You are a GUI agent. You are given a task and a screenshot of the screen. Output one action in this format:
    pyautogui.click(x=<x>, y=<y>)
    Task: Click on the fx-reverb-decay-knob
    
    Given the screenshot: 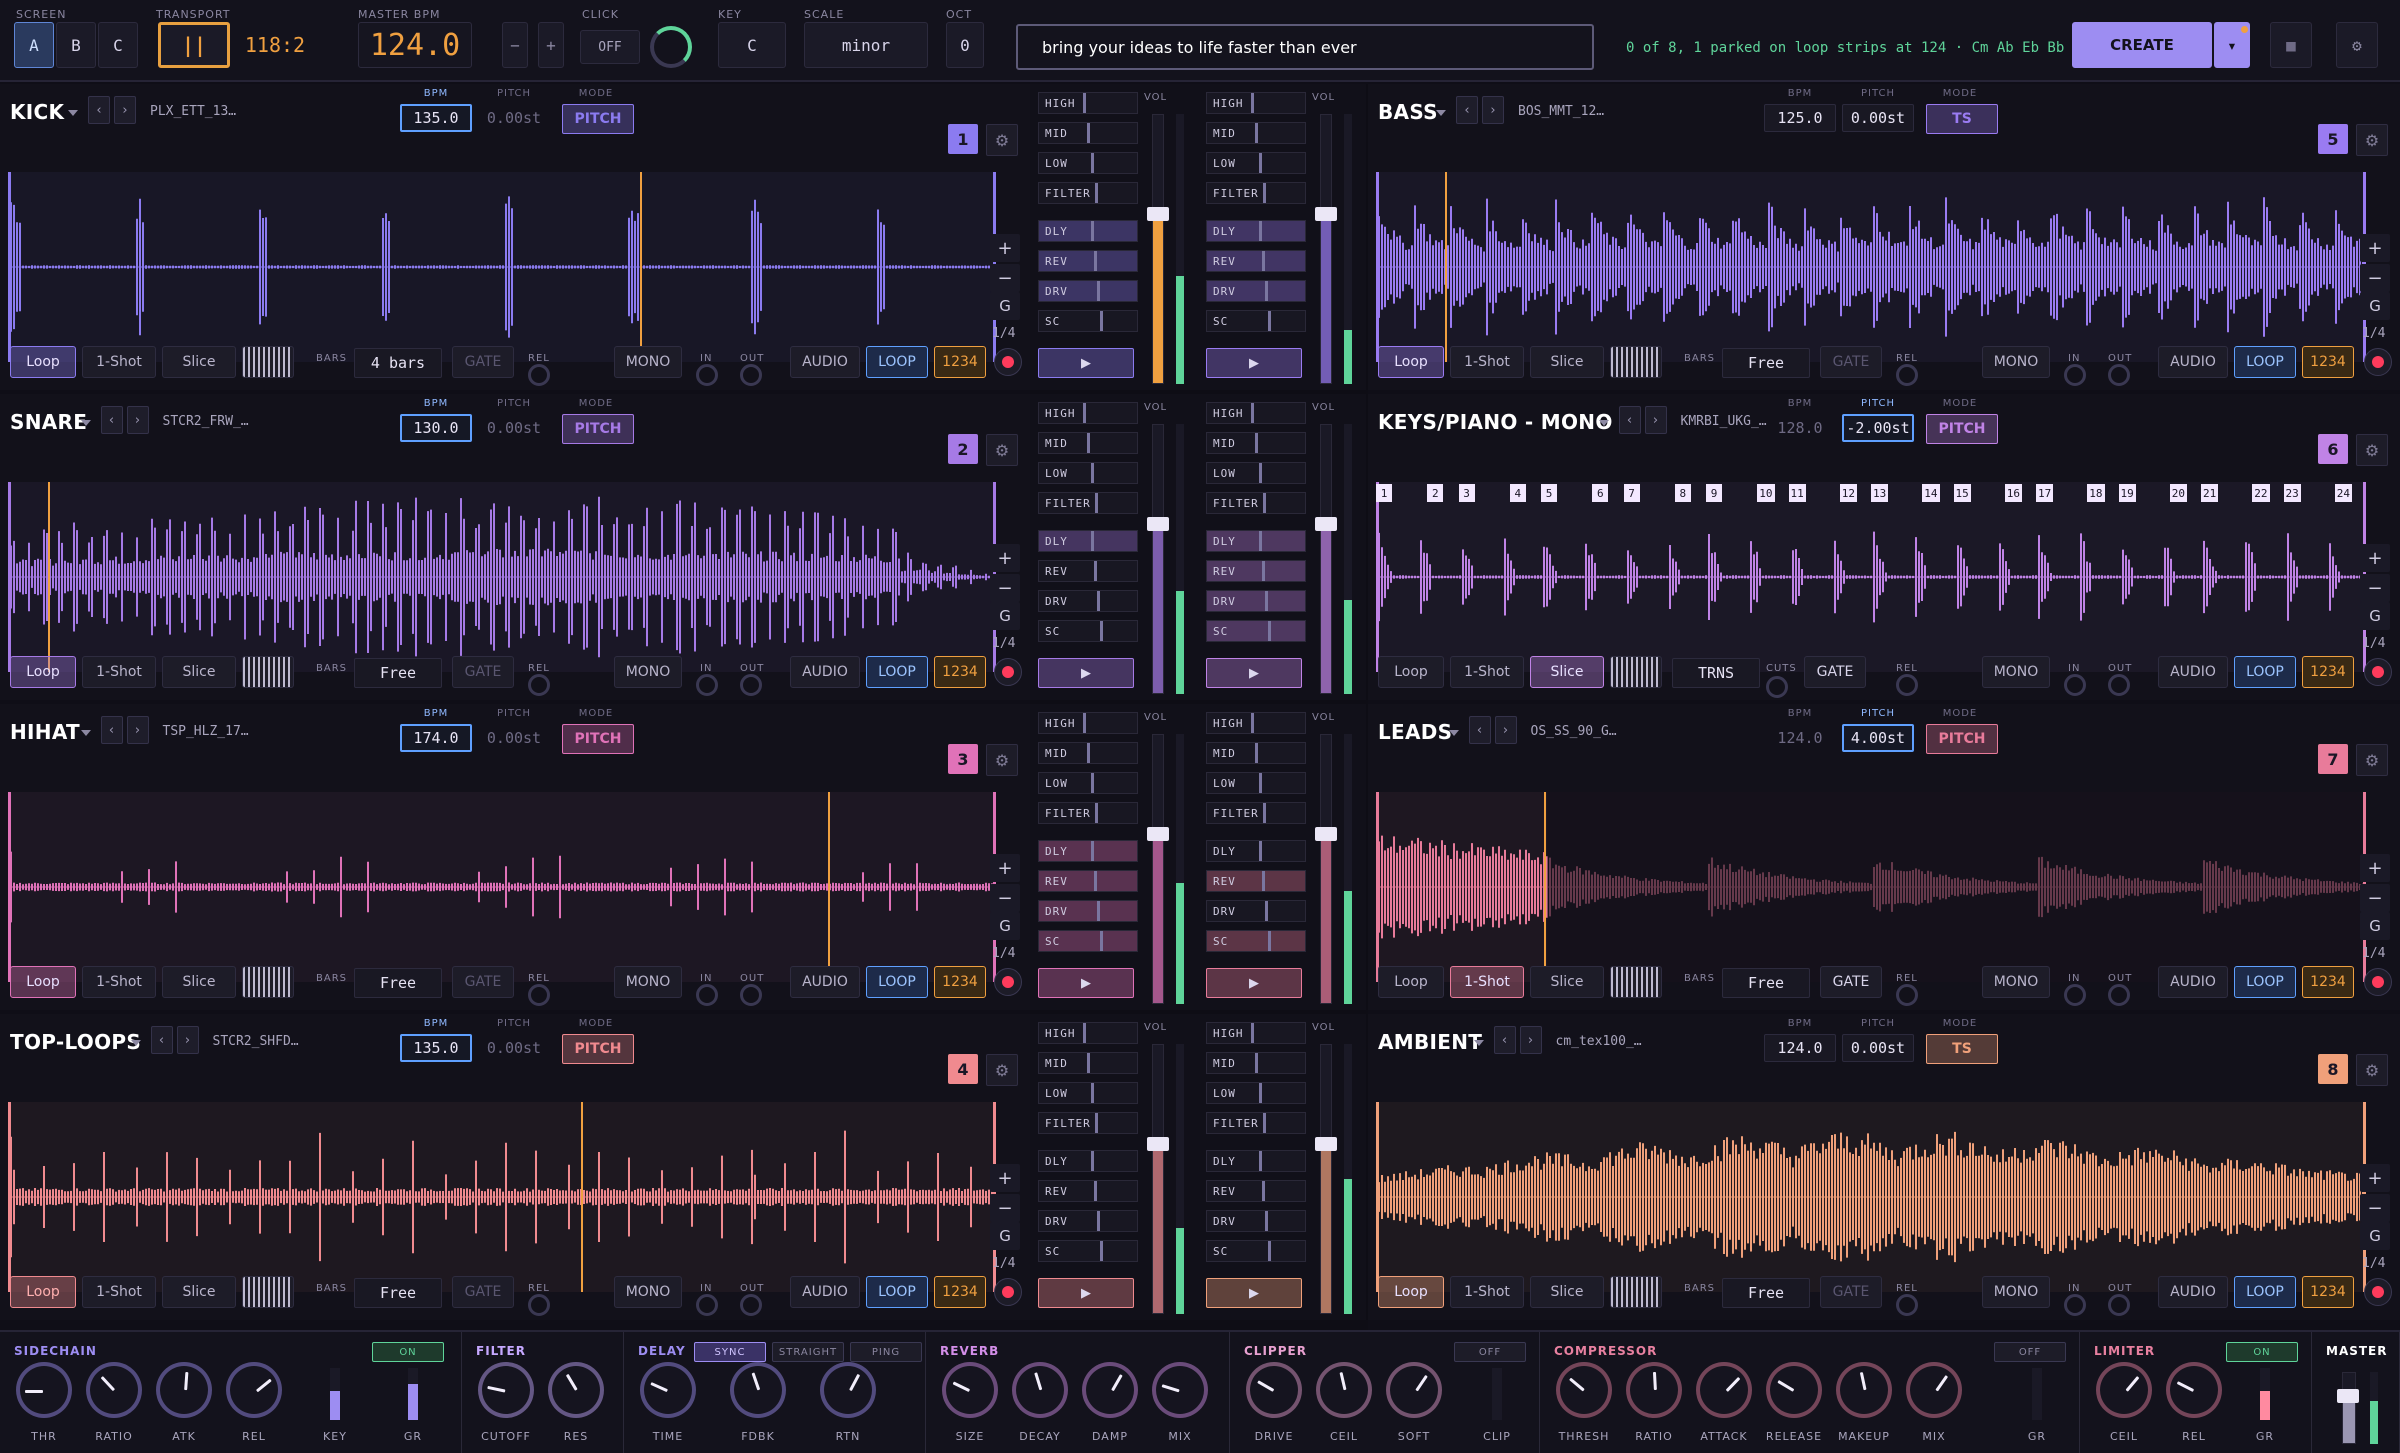 What is the action you would take?
    pyautogui.click(x=1040, y=1390)
    